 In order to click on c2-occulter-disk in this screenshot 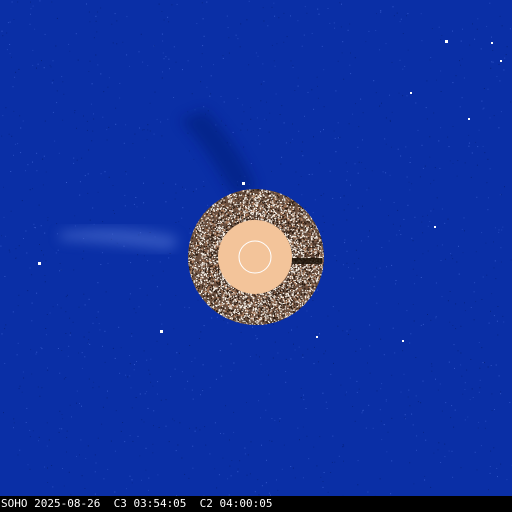, I will do `click(255, 257)`.